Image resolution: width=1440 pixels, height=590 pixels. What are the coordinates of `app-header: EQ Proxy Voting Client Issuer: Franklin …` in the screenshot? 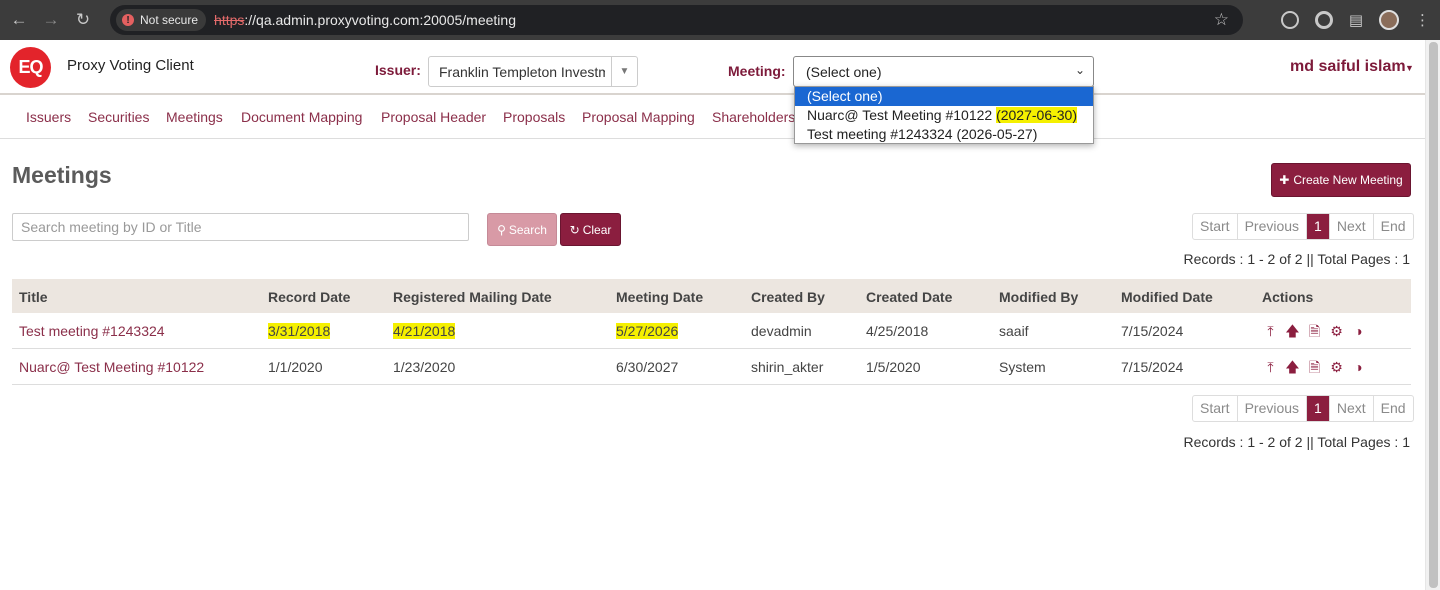 It's located at (712, 67).